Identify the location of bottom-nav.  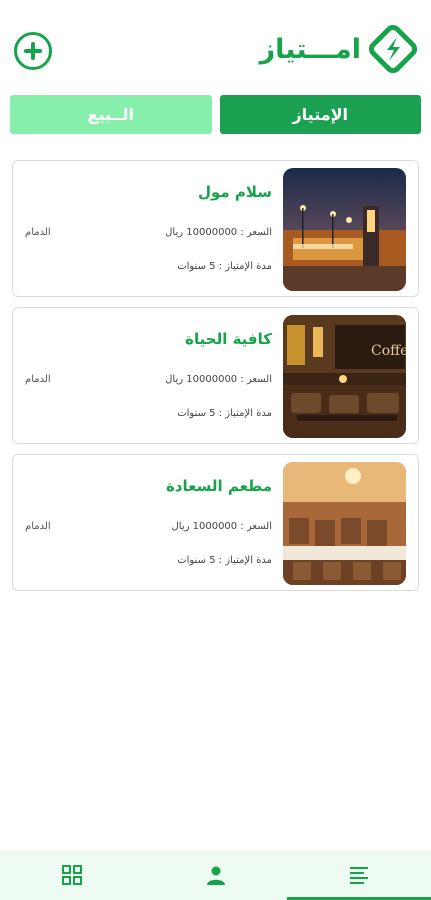
(215, 875).